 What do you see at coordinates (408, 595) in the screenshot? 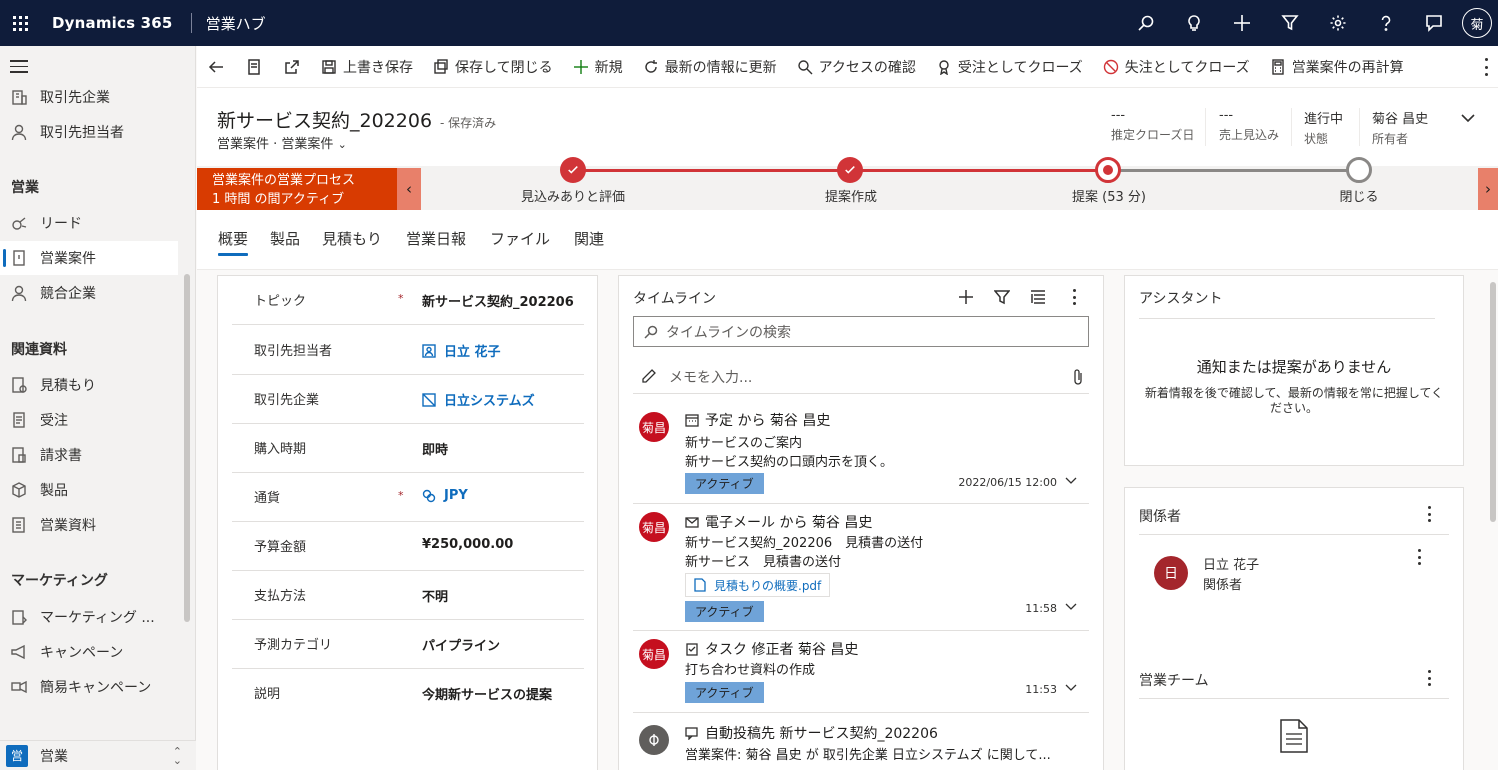
I see `field-purchase-process: 支払方法 不明` at bounding box center [408, 595].